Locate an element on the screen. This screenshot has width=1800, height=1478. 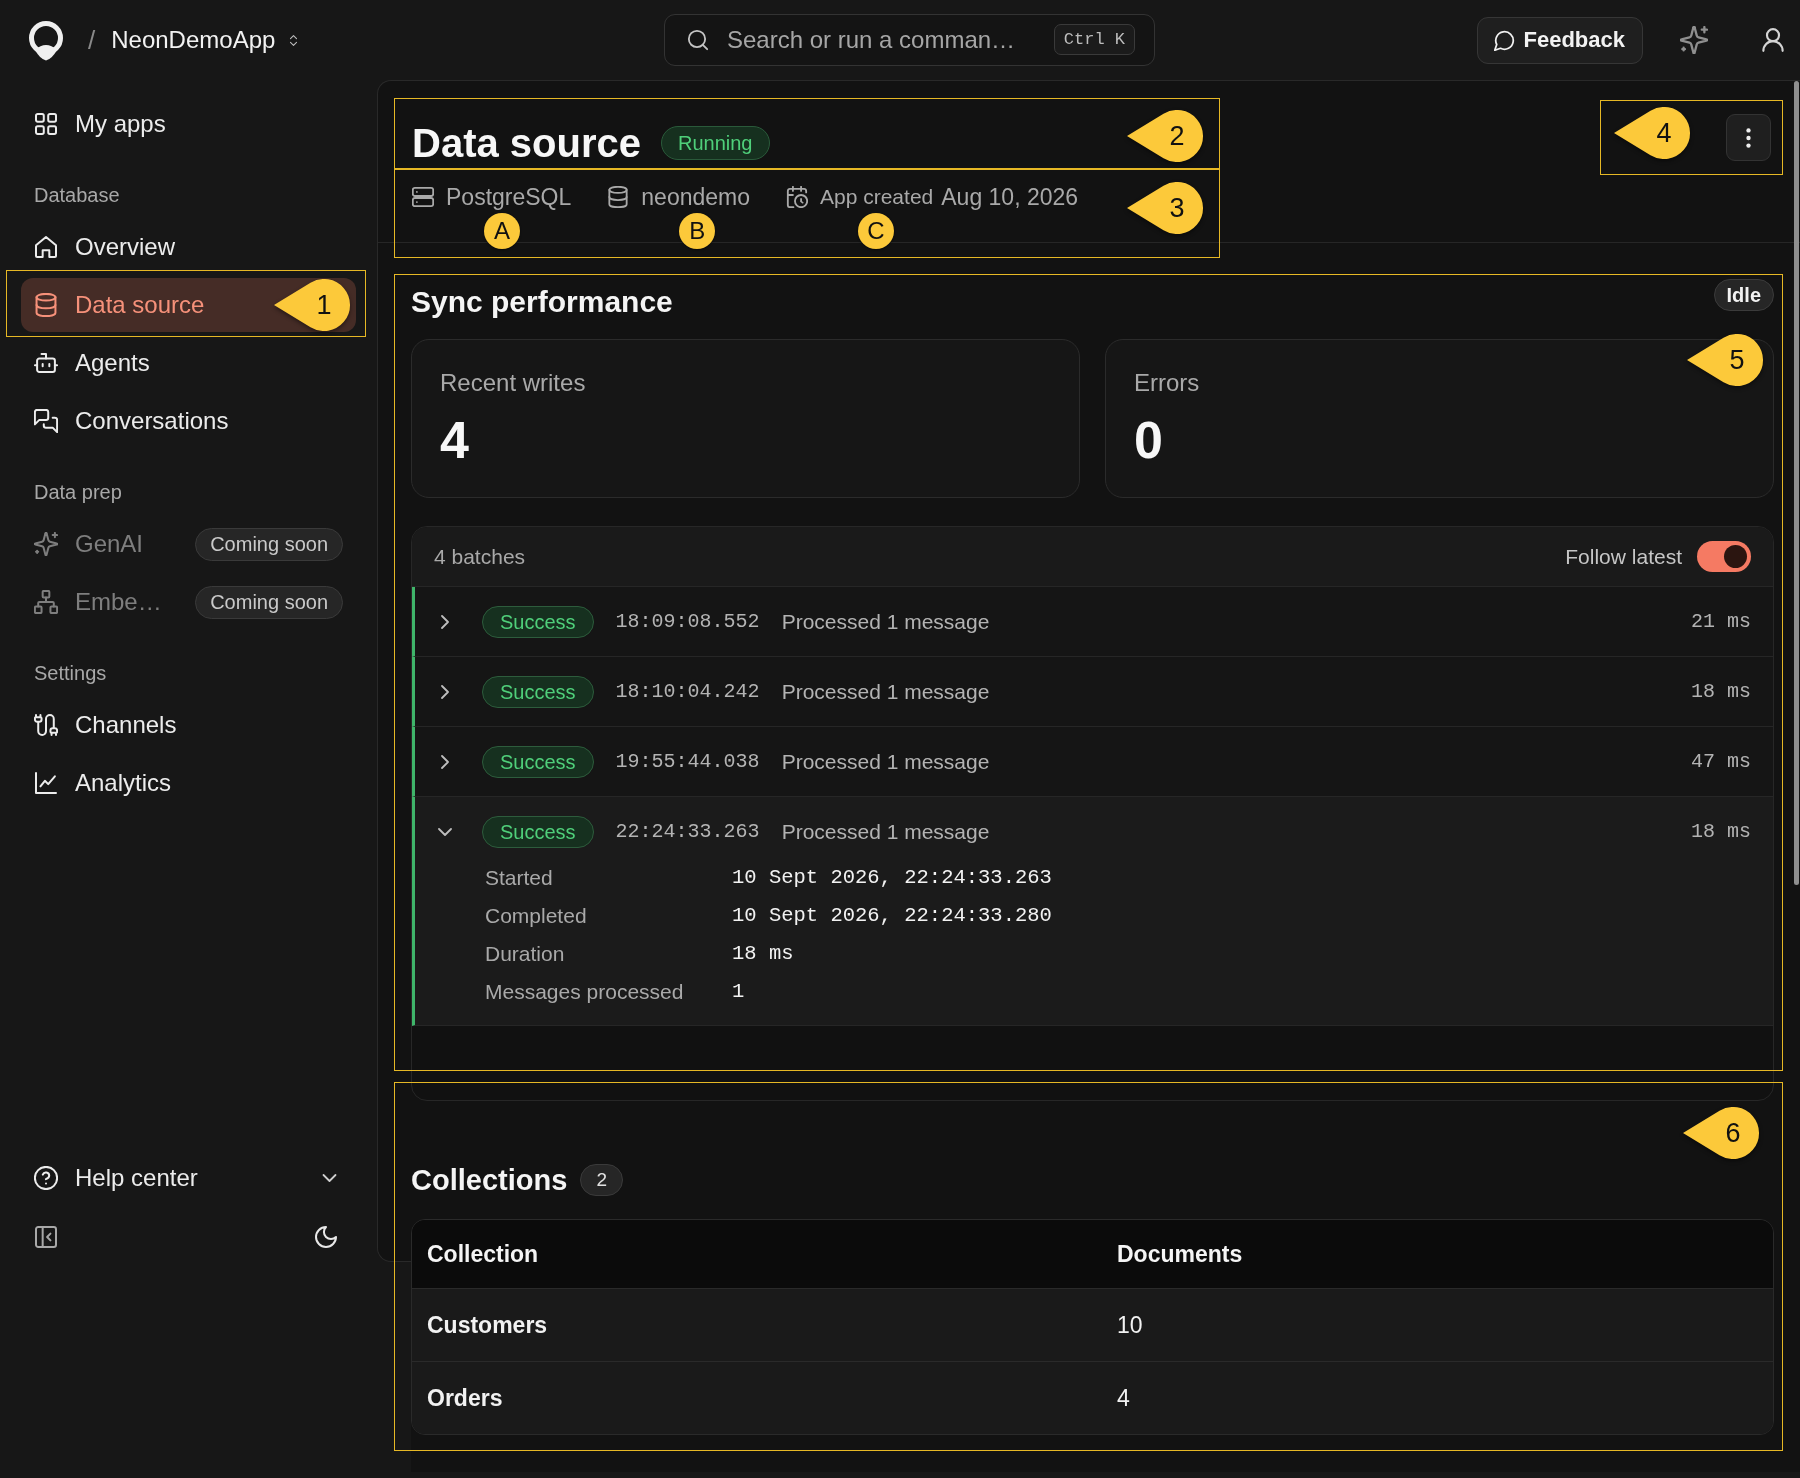
batch-time: 19:55:44.038 is located at coordinates (687, 761).